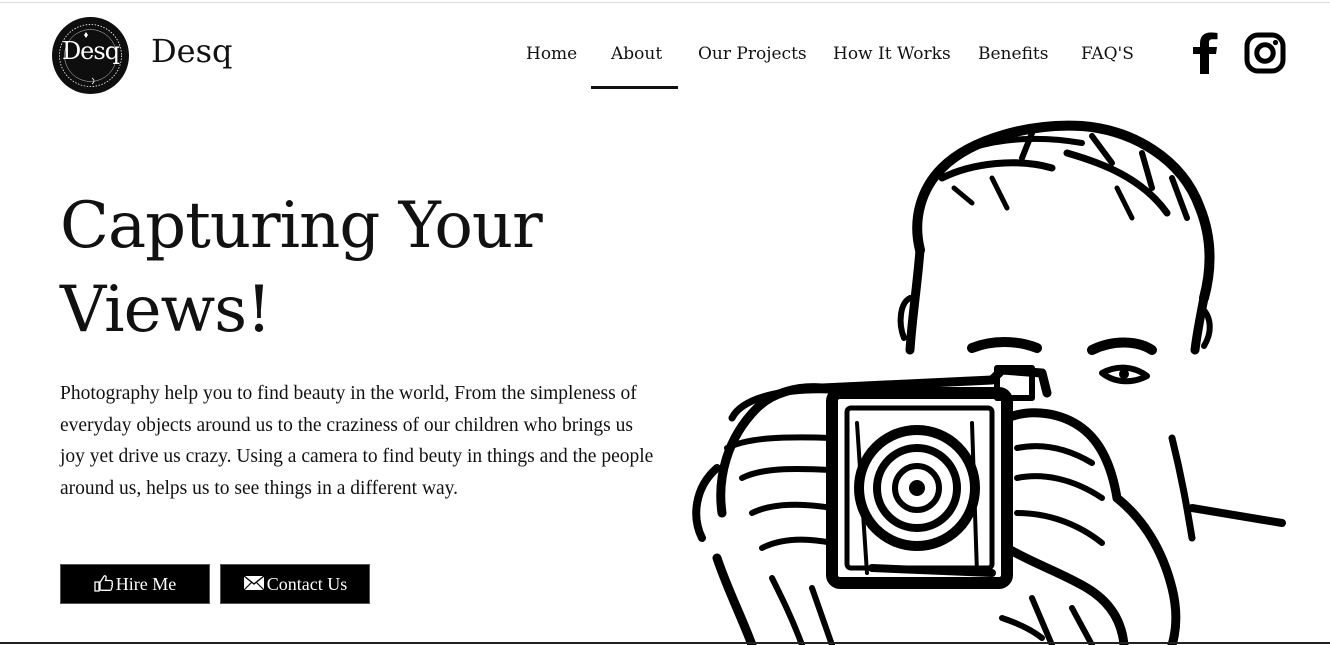 This screenshot has width=1330, height=645. What do you see at coordinates (307, 583) in the screenshot?
I see `contact-us-label: Contact Us` at bounding box center [307, 583].